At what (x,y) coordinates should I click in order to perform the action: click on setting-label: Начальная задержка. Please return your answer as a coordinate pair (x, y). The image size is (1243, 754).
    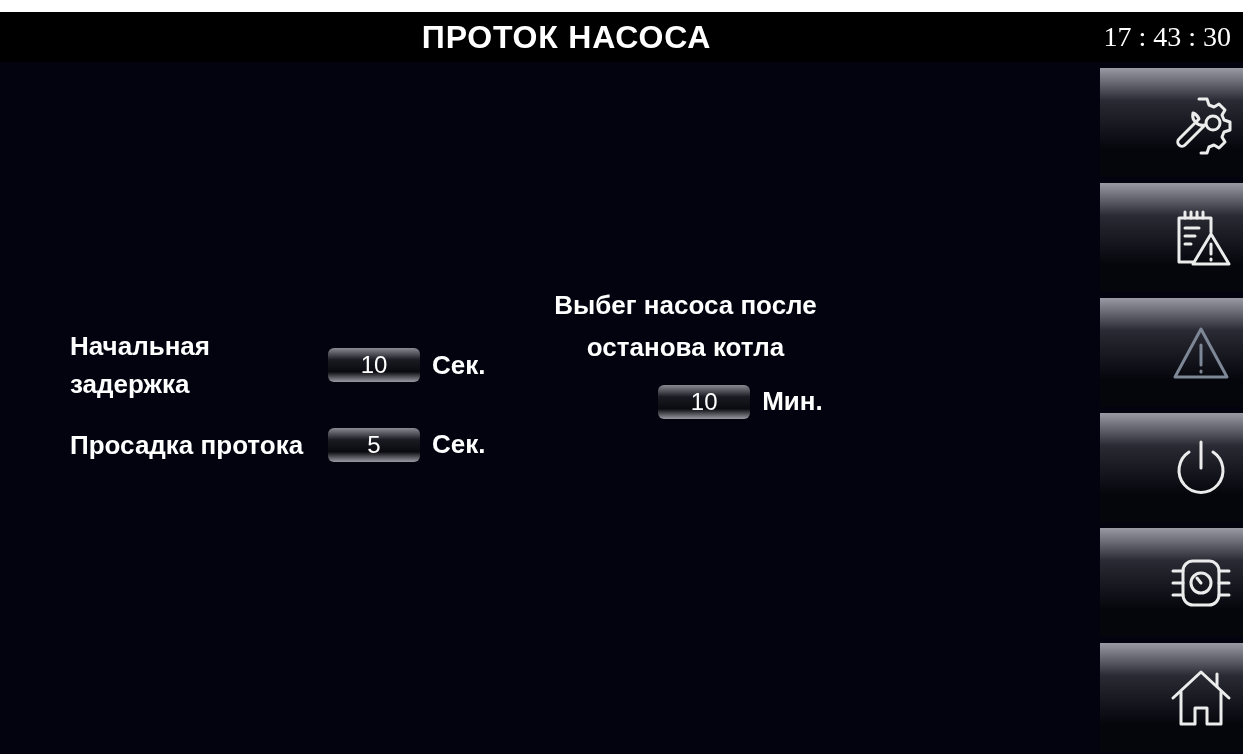
    Looking at the image, I should click on (140, 365).